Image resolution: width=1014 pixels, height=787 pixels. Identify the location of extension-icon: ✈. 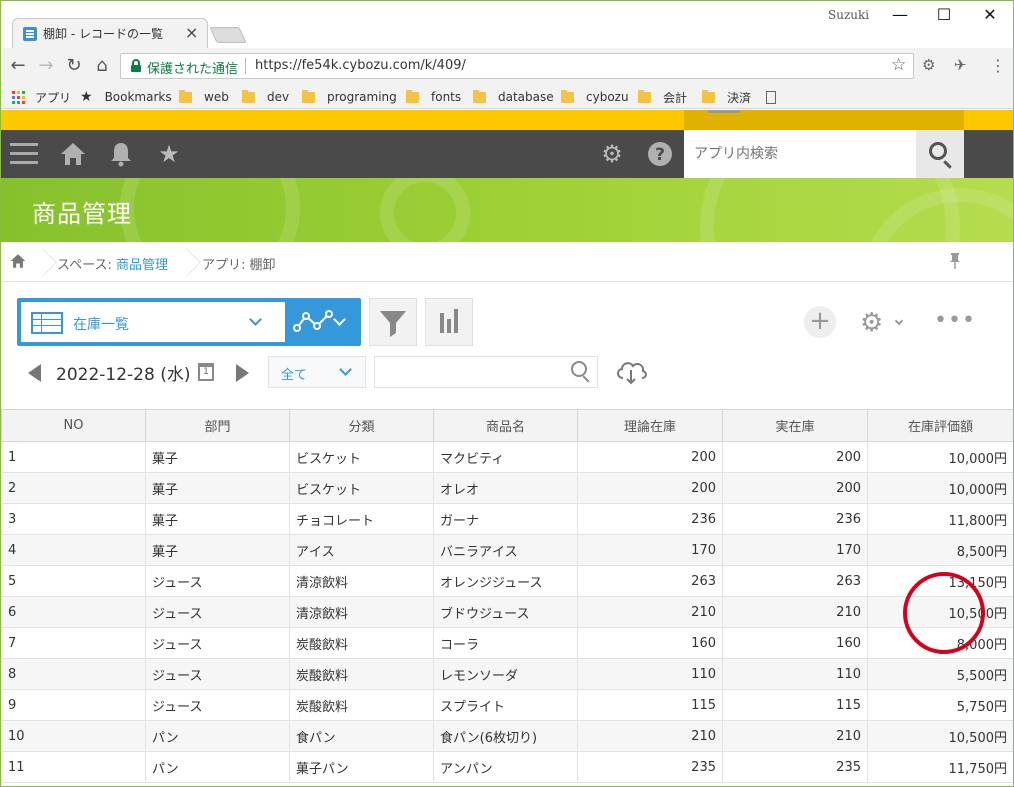
(960, 65).